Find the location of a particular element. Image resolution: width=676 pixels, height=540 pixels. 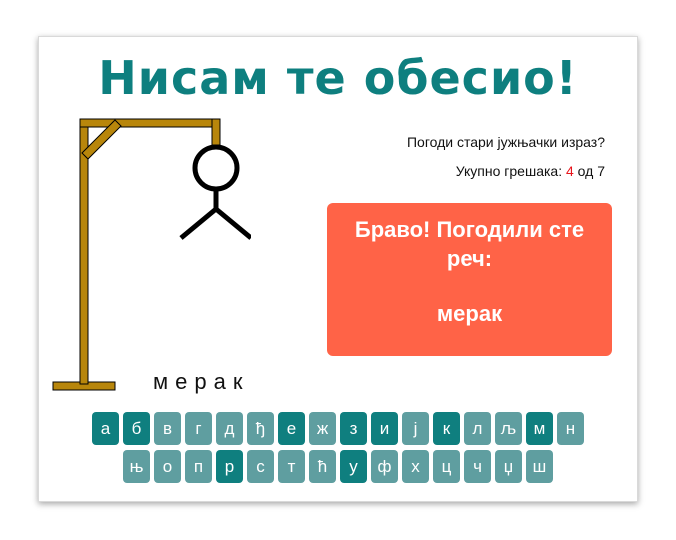

letter-key: р is located at coordinates (229, 466).